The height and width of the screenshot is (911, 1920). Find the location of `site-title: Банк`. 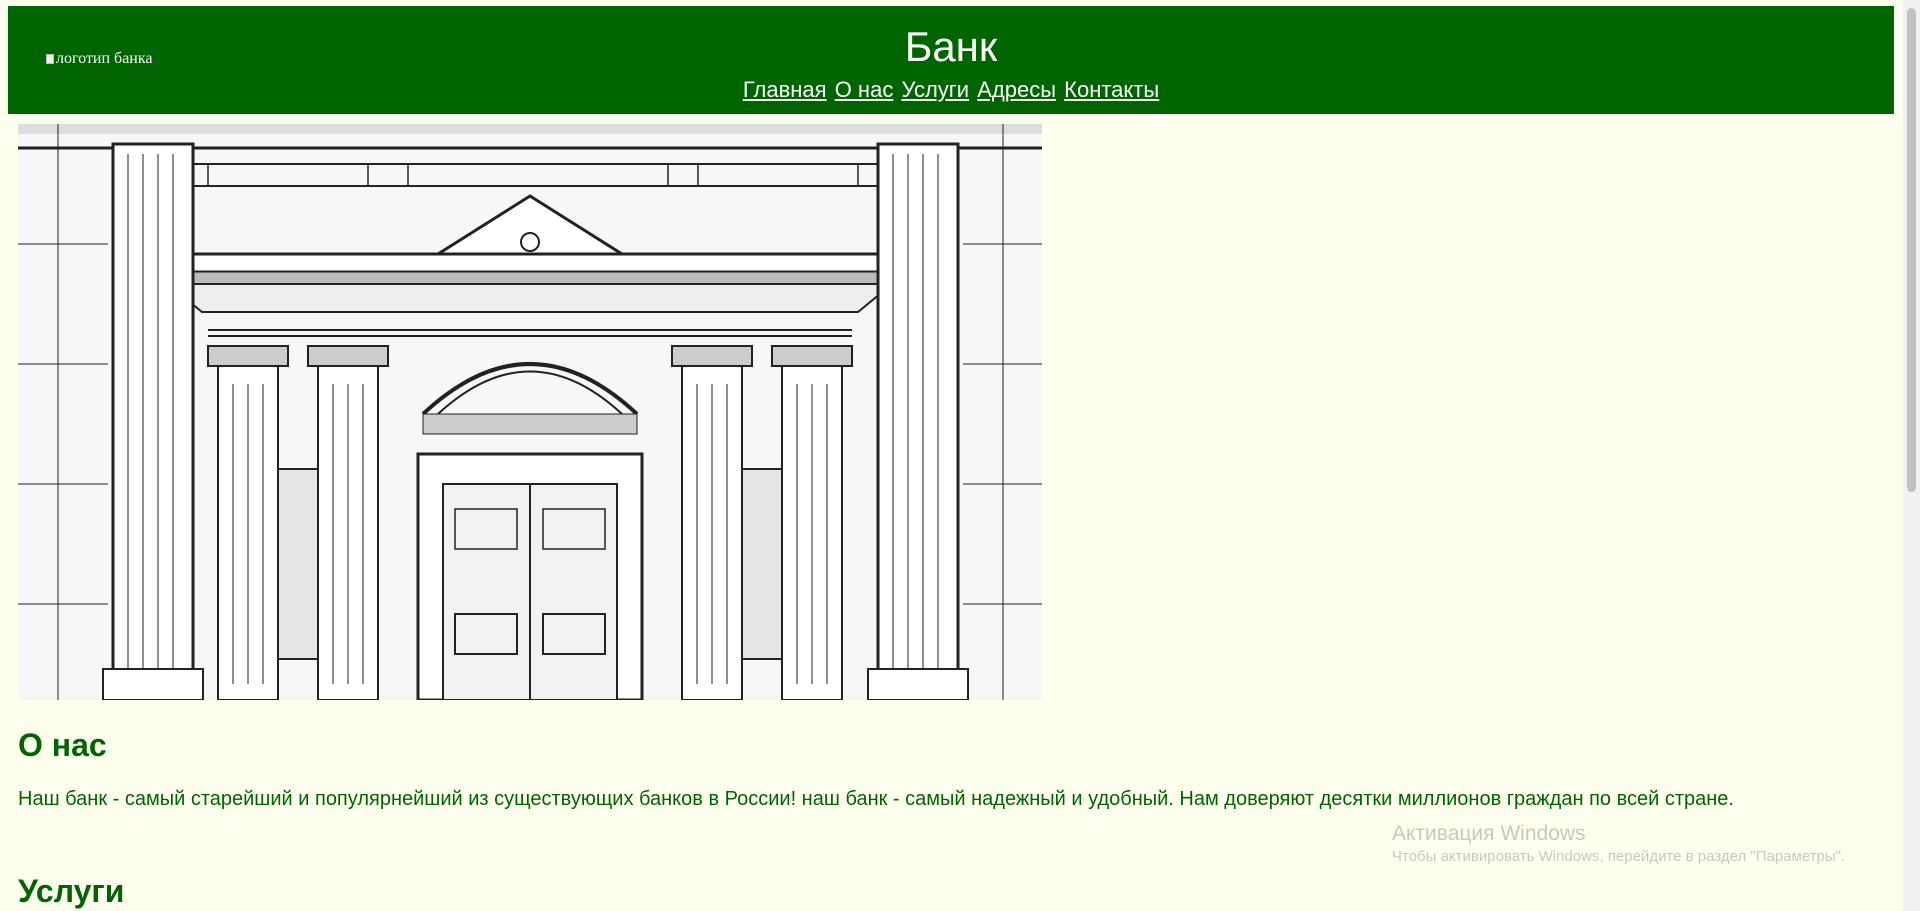

site-title: Банк is located at coordinates (951, 46).